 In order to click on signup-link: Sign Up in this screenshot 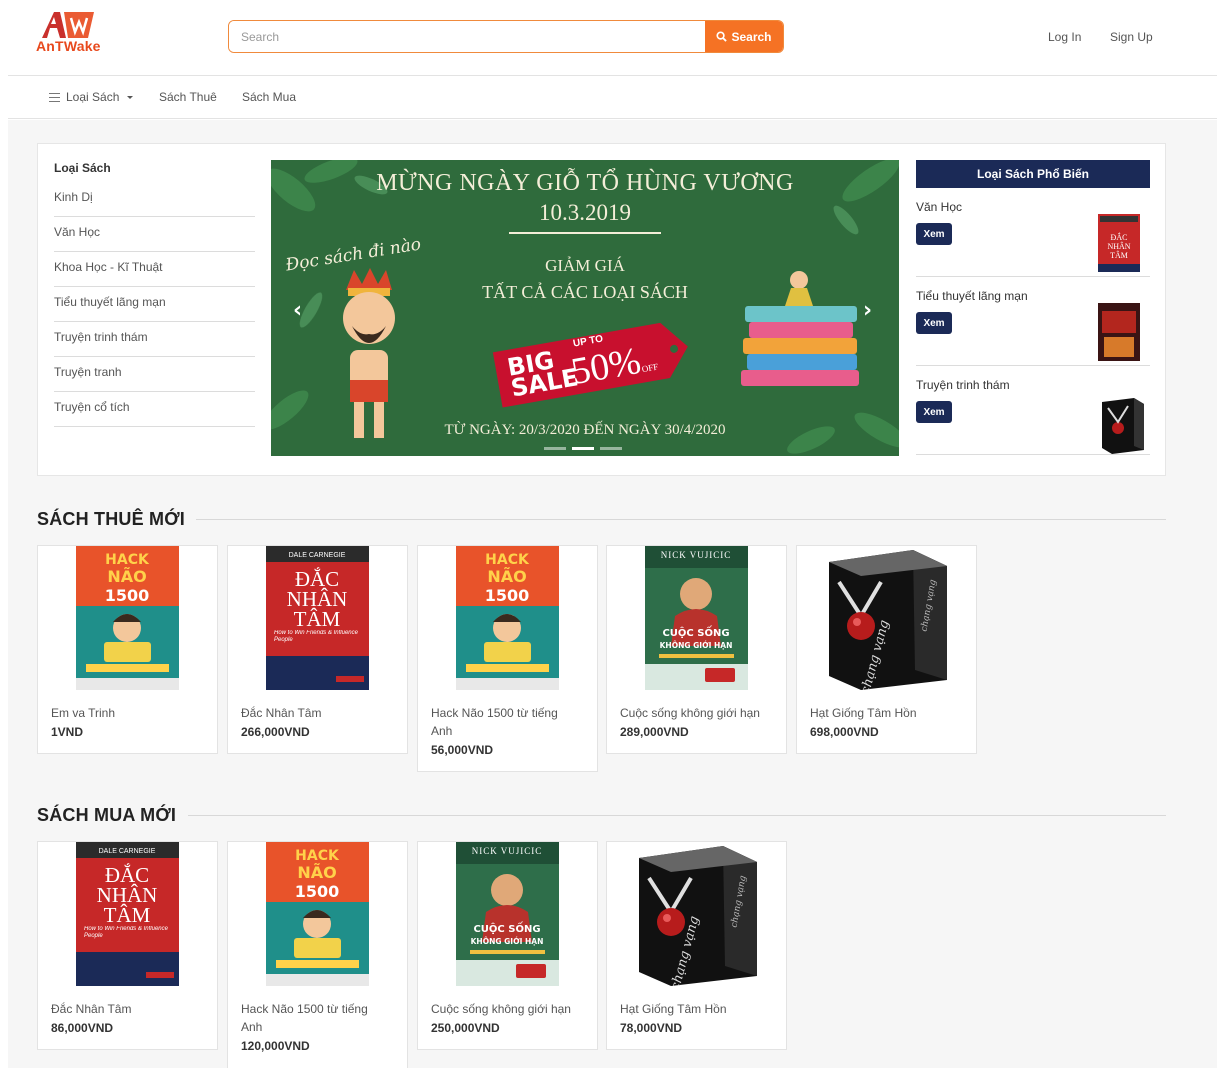, I will do `click(1131, 37)`.